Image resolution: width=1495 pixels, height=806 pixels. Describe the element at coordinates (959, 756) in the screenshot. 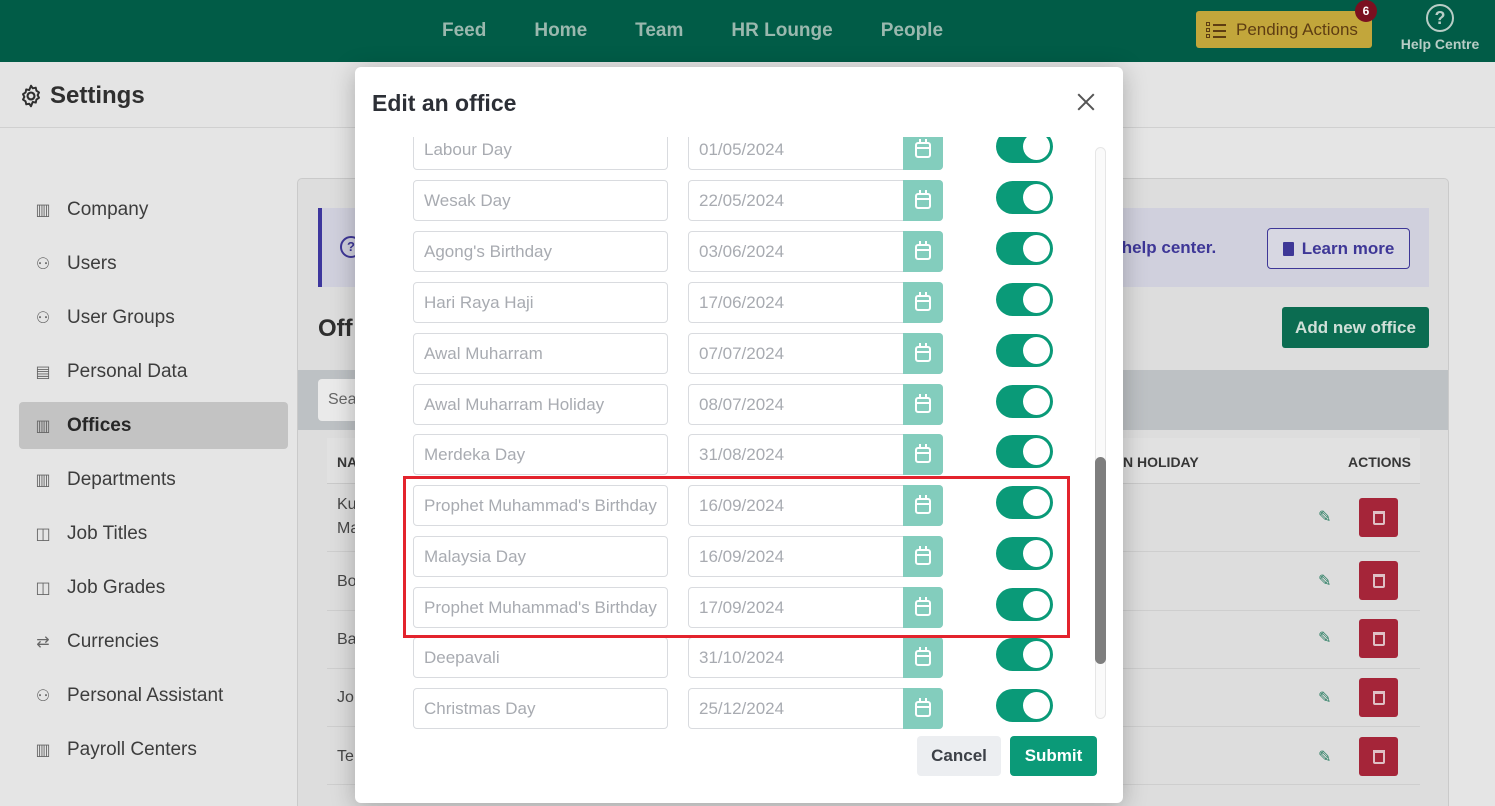

I see `cancel-button: Cancel` at that location.